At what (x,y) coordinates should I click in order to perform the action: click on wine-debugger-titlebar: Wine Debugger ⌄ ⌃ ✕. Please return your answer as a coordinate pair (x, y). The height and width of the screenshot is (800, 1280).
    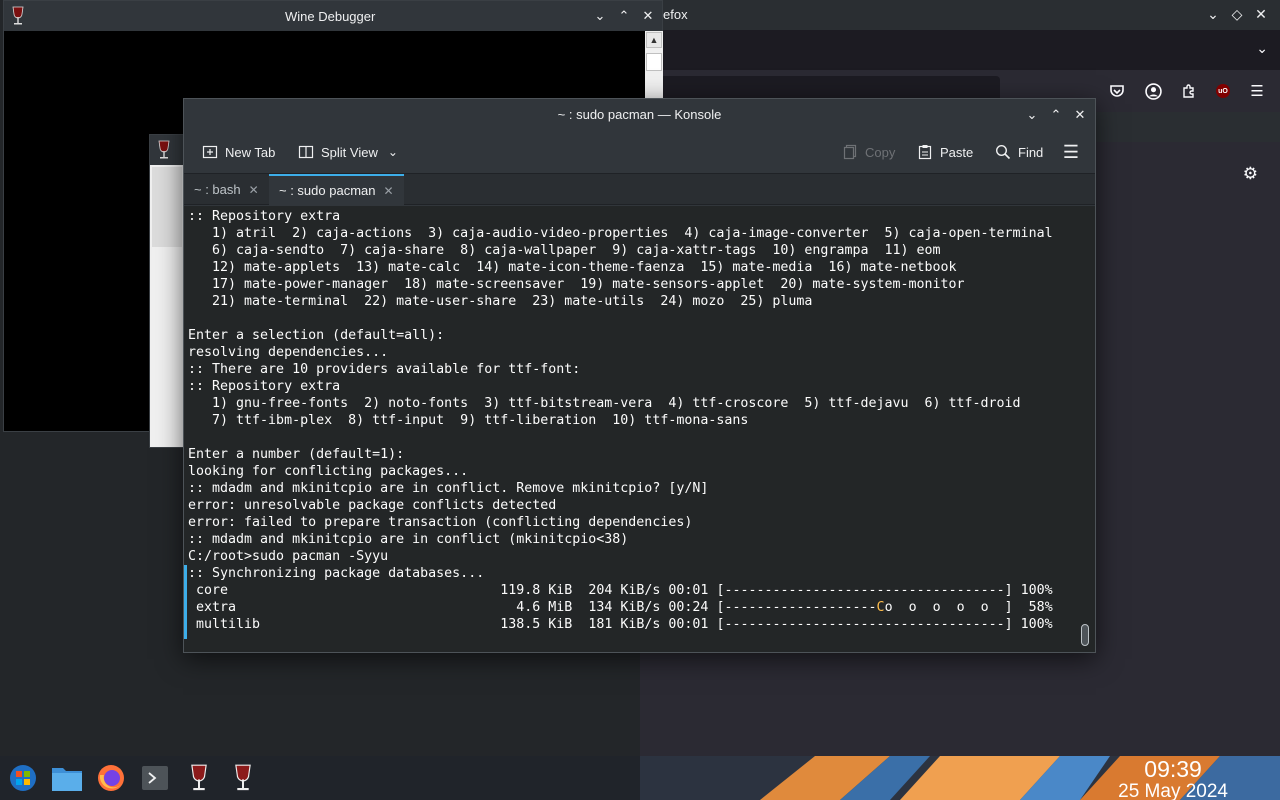
    Looking at the image, I should click on (333, 16).